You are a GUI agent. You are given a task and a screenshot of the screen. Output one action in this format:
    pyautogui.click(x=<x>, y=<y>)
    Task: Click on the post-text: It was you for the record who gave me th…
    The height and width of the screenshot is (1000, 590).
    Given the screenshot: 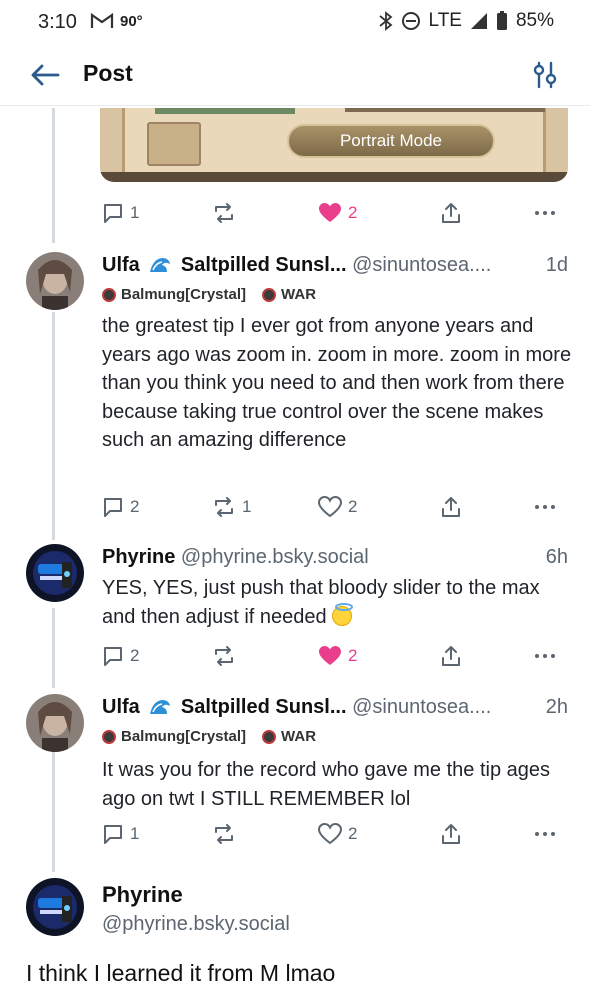 What is the action you would take?
    pyautogui.click(x=326, y=784)
    